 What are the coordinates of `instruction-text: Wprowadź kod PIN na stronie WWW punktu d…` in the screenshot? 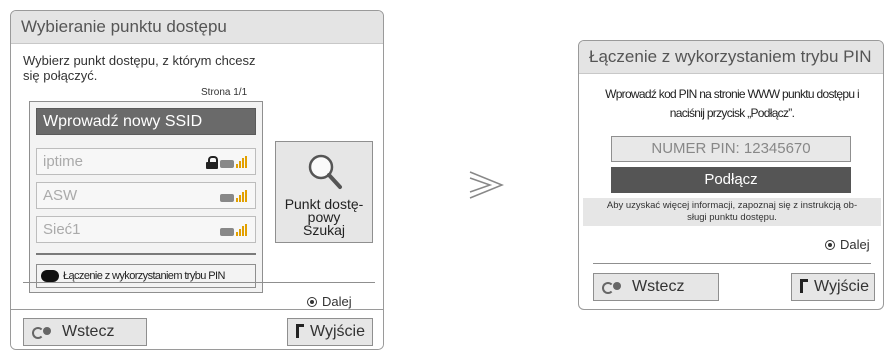 It's located at (732, 104).